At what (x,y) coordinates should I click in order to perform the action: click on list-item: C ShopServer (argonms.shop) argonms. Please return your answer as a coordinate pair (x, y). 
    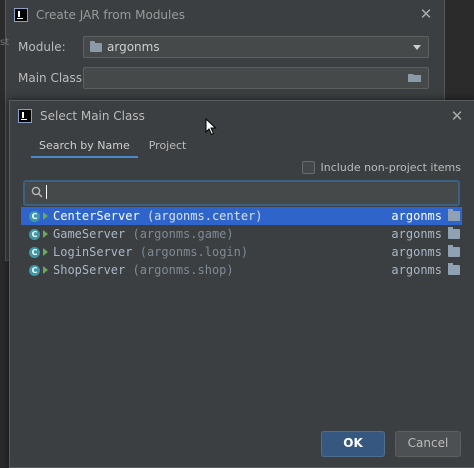
    Looking at the image, I should click on (241, 270).